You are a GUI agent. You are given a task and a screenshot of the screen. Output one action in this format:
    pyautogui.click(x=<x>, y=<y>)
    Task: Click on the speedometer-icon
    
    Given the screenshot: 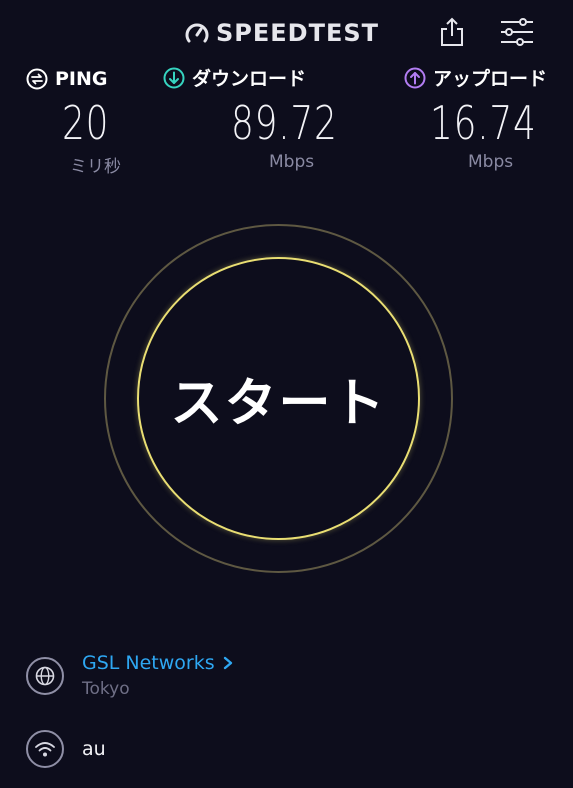 What is the action you would take?
    pyautogui.click(x=197, y=33)
    